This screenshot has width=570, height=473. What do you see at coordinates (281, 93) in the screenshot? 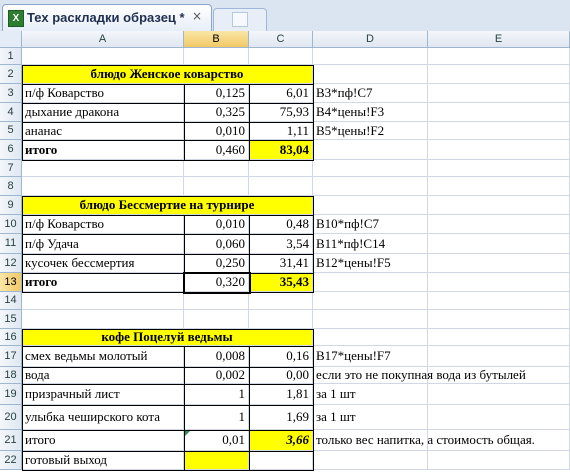
I see `ingredient-cost: 6,01` at bounding box center [281, 93].